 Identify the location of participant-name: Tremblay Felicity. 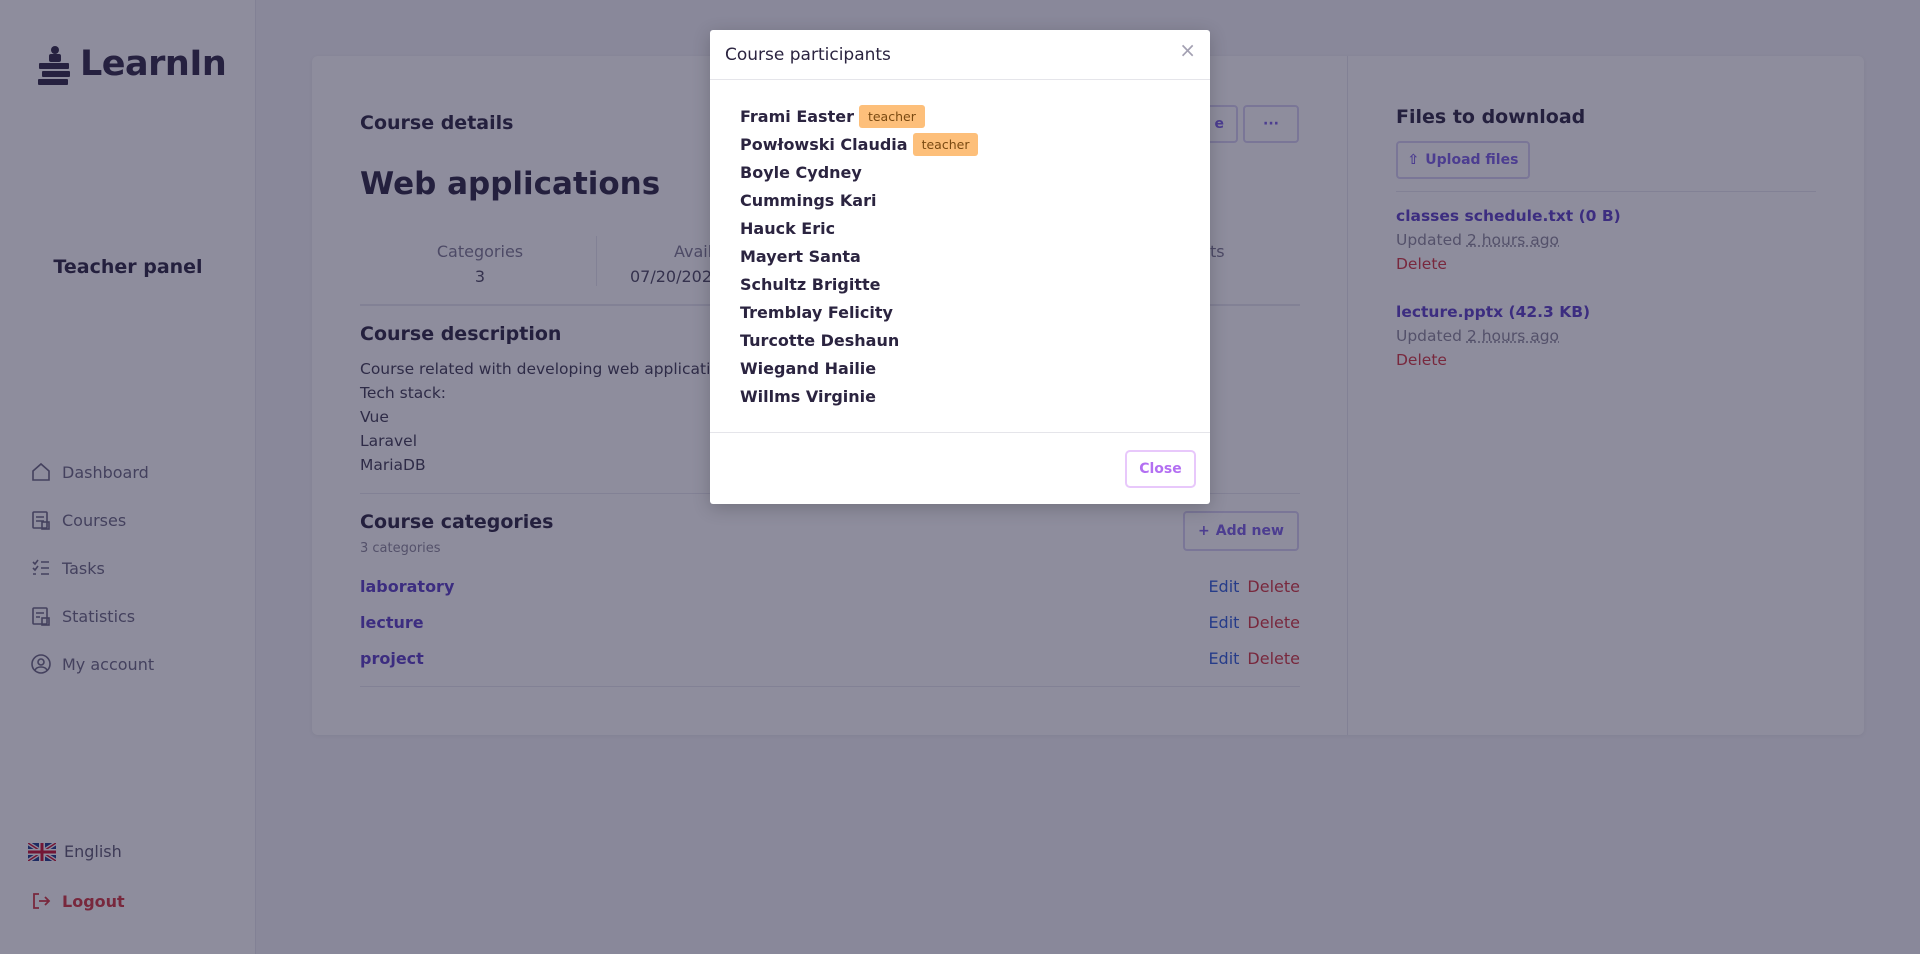
(816, 312).